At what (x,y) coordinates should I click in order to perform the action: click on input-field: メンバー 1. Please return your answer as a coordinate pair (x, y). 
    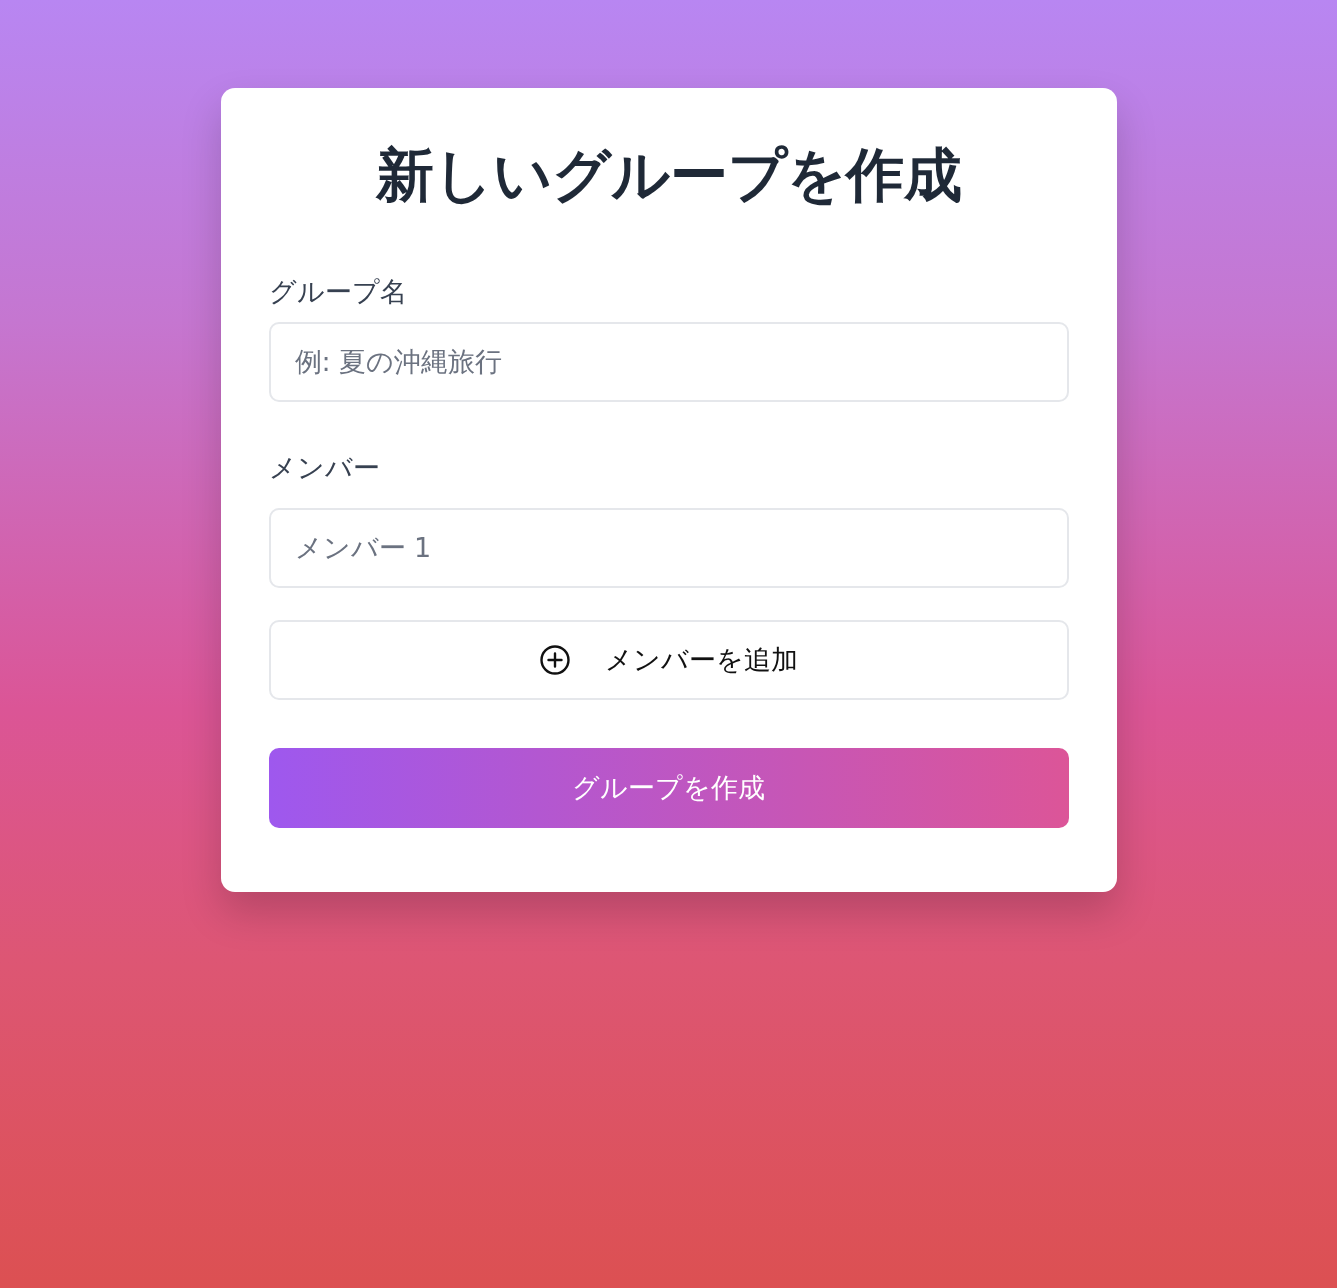
    Looking at the image, I should click on (668, 547).